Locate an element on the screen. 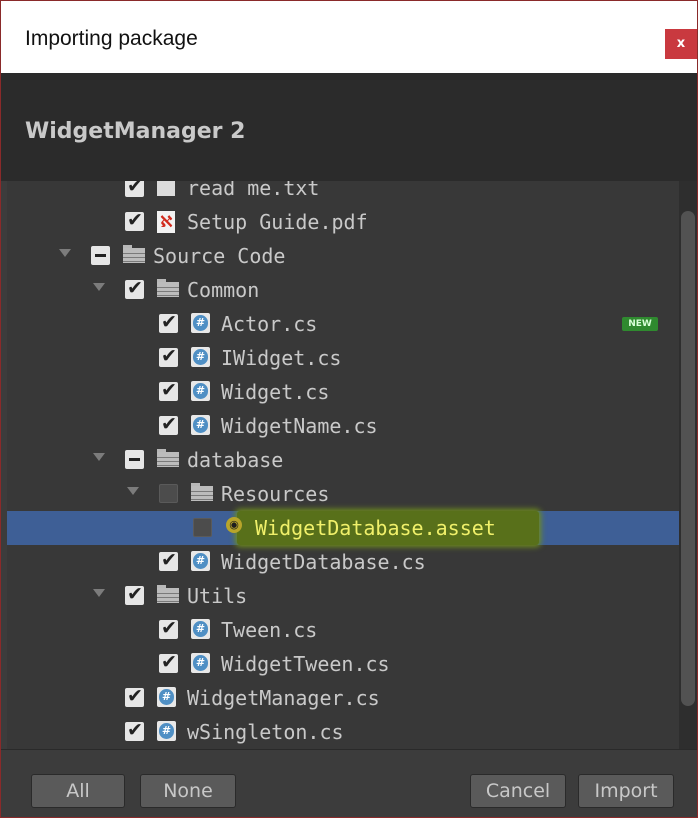 The image size is (698, 818). tree-row: ✔ # WidgetDatabase.cs is located at coordinates (352, 562).